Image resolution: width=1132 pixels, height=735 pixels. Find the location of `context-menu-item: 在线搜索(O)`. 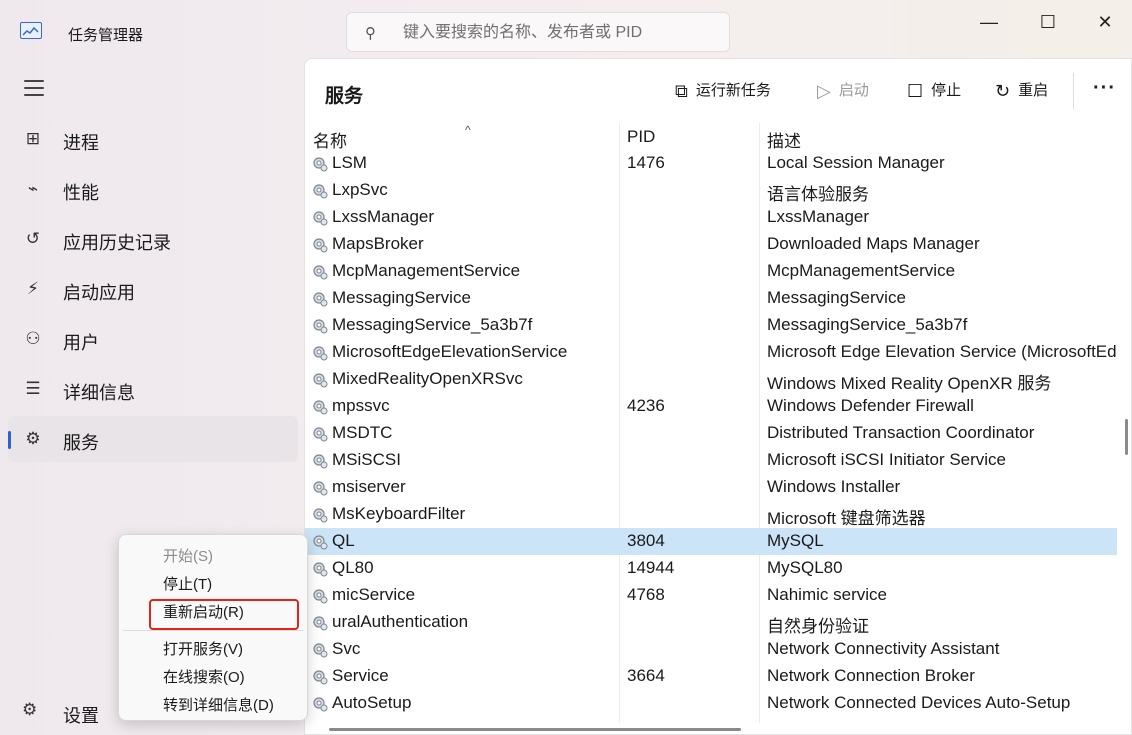

context-menu-item: 在线搜索(O) is located at coordinates (204, 676).